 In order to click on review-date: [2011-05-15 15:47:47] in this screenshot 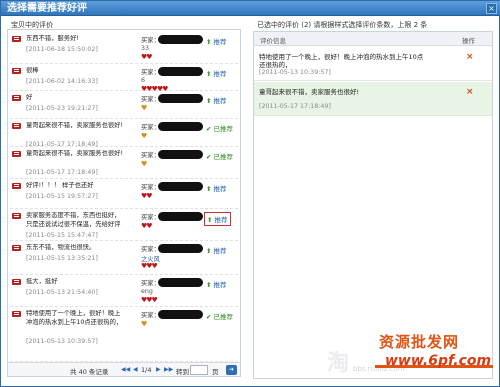, I will do `click(62, 235)`.